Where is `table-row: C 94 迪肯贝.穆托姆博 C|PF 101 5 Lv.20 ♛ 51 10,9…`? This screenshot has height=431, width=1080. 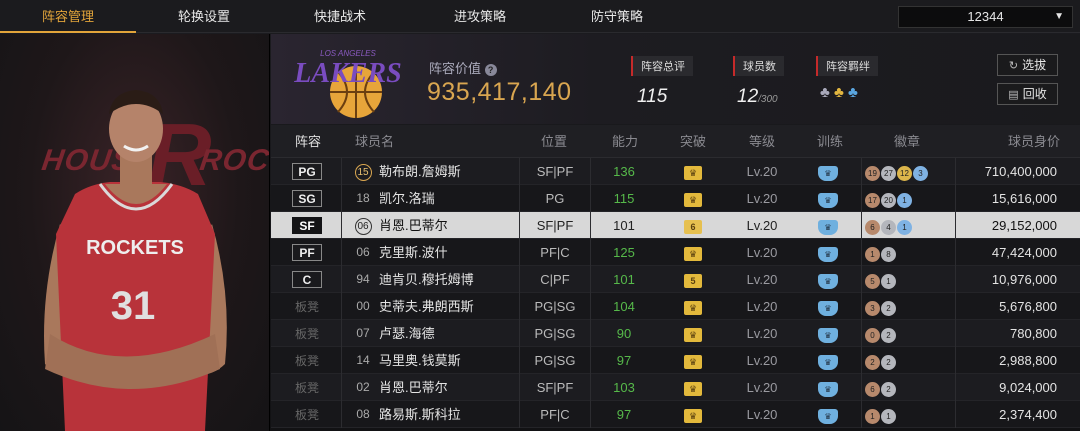 table-row: C 94 迪肯贝.穆托姆博 C|PF 101 5 Lv.20 ♛ 51 10,9… is located at coordinates (675, 279).